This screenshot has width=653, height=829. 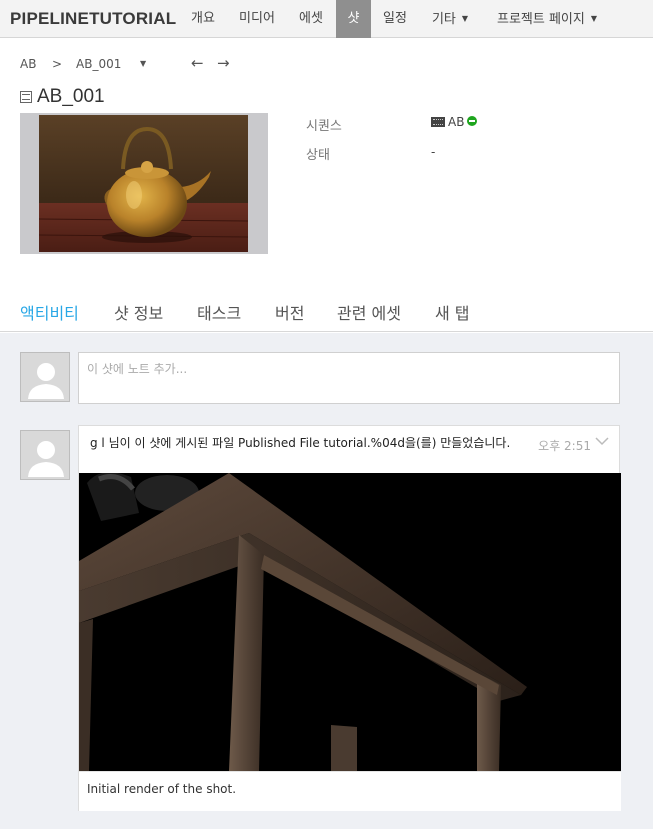 I want to click on status-ok-icon, so click(x=472, y=121).